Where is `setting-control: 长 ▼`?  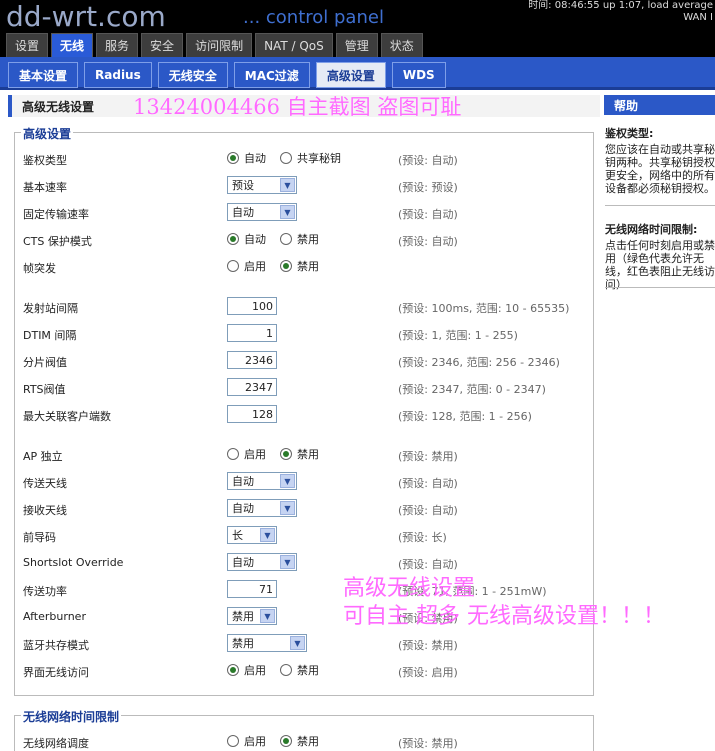 setting-control: 长 ▼ is located at coordinates (252, 535).